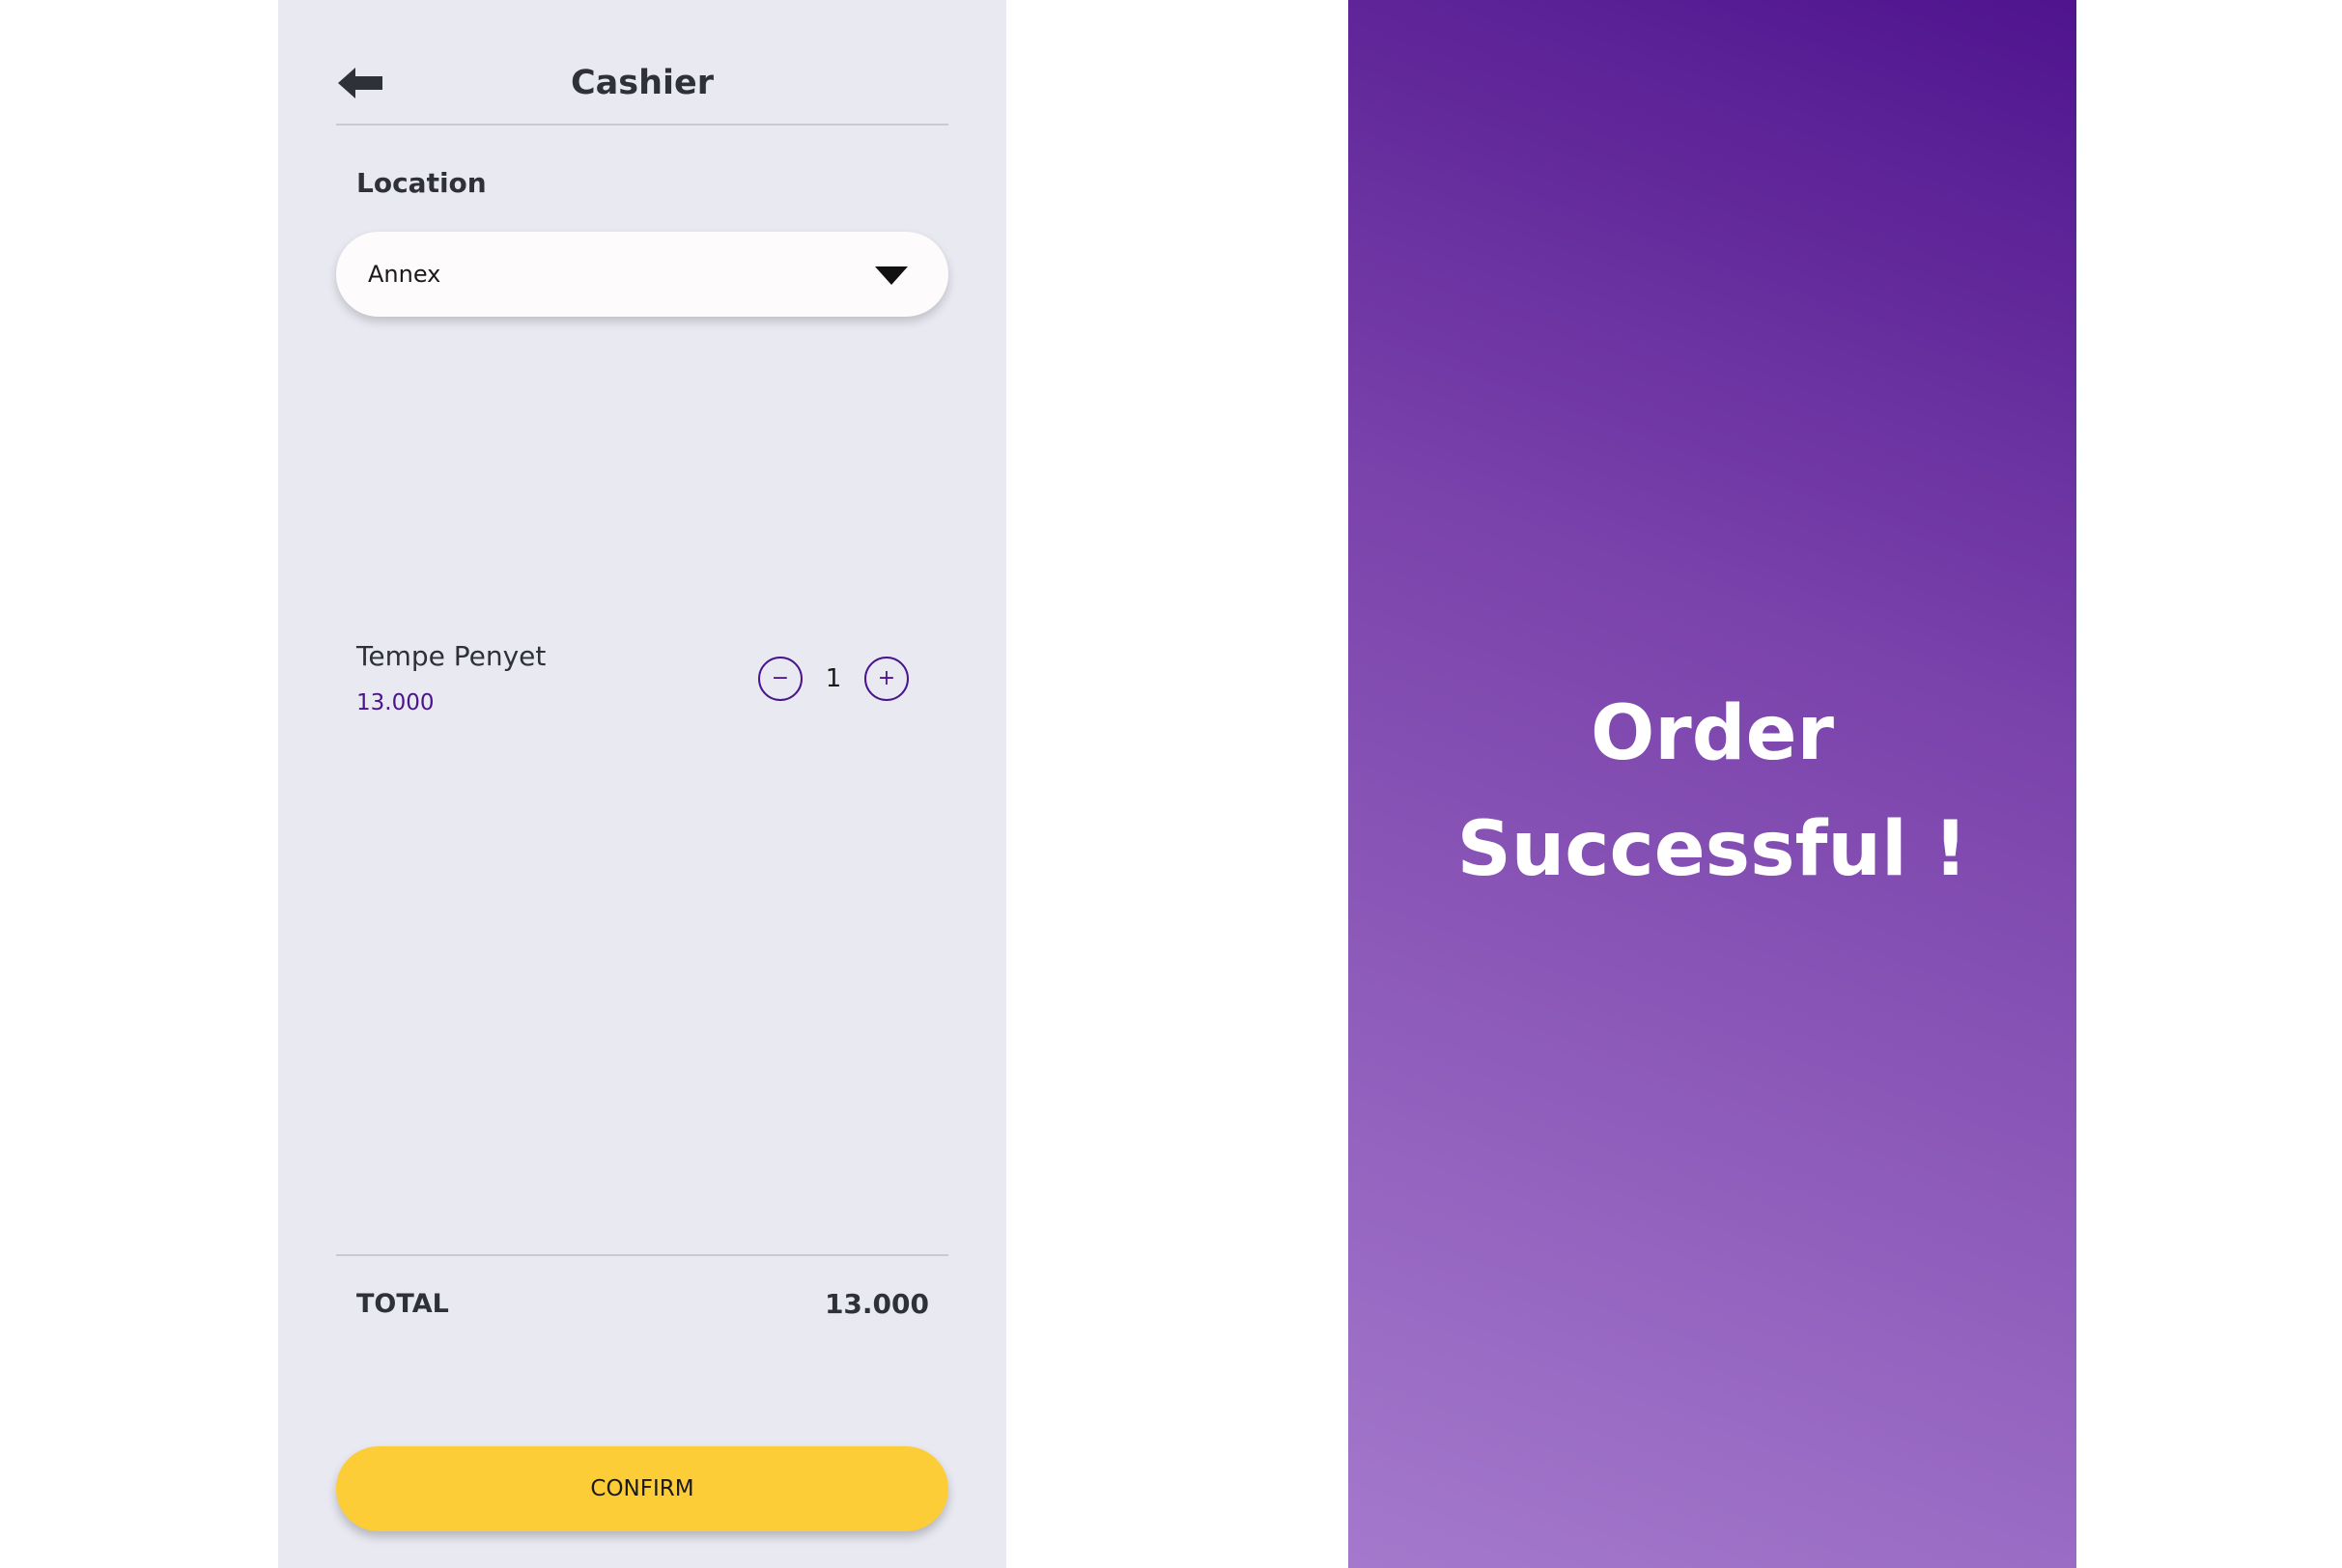 The height and width of the screenshot is (1568, 2342). Describe the element at coordinates (833, 679) in the screenshot. I see `quantity-value: 1` at that location.